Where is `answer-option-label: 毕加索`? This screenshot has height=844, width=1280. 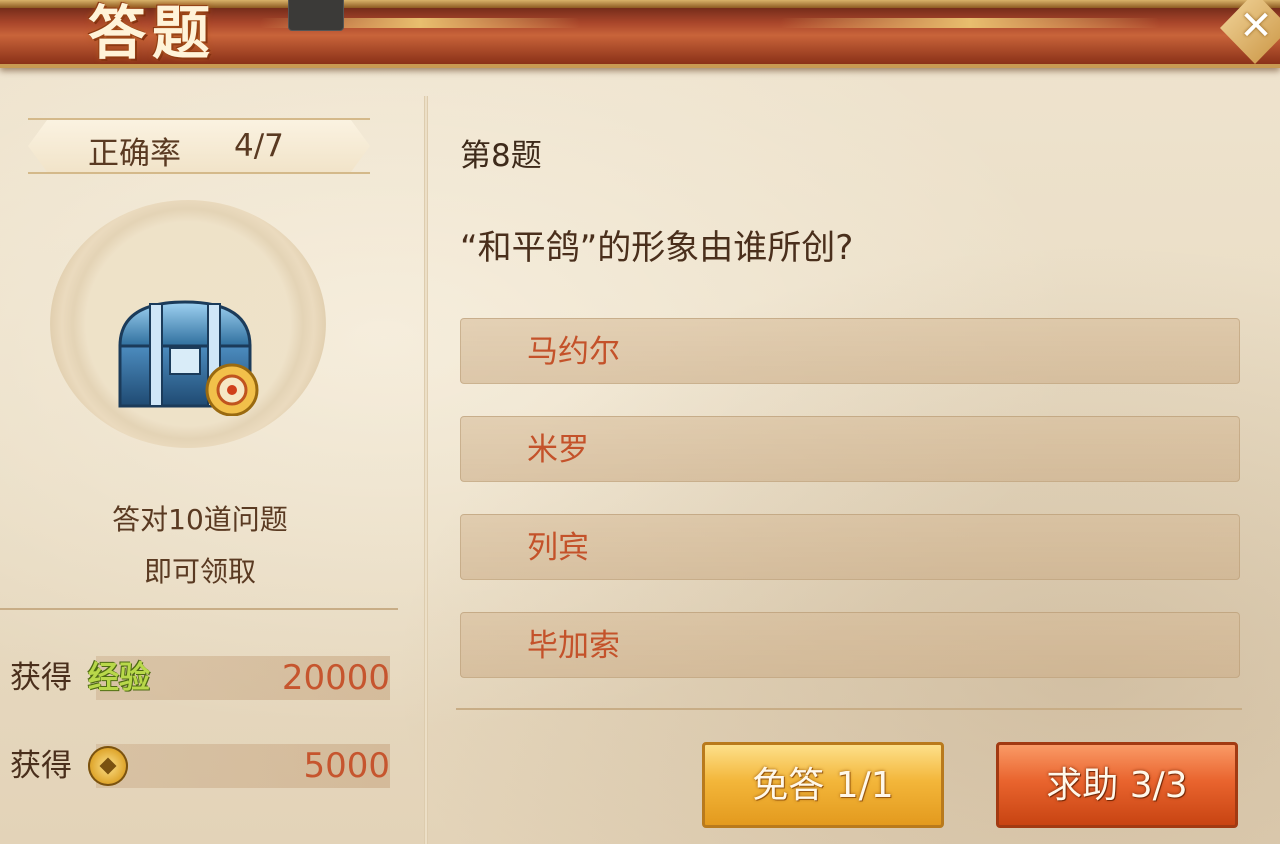 answer-option-label: 毕加索 is located at coordinates (573, 646).